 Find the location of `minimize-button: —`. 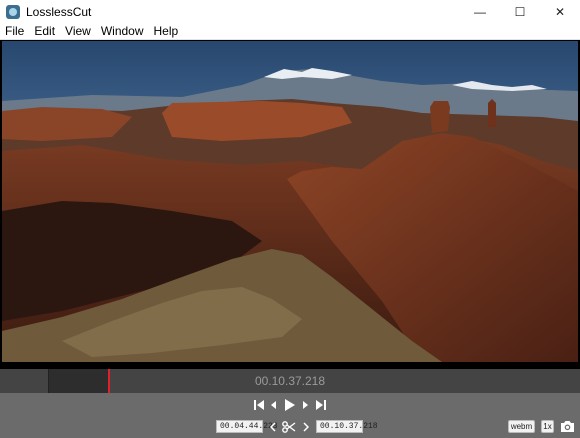

minimize-button: — is located at coordinates (480, 11).